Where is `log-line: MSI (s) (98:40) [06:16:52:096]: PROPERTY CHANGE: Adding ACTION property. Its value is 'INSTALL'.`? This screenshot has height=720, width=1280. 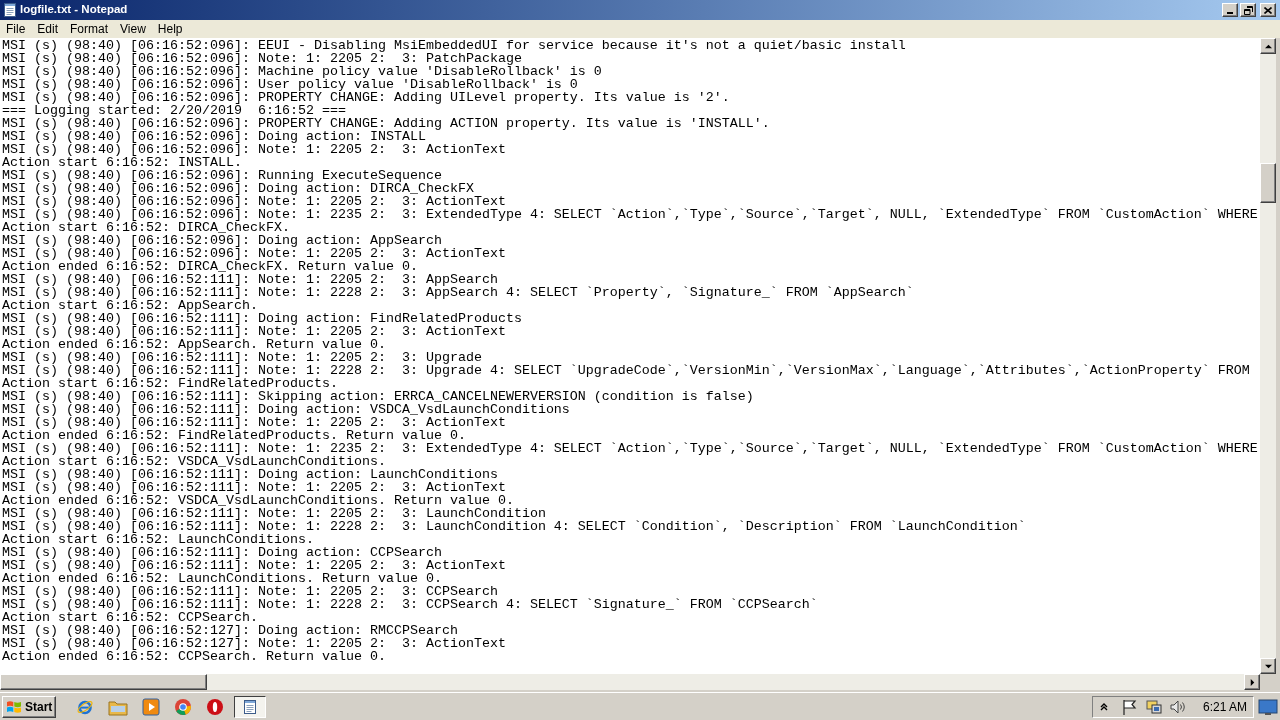
log-line: MSI (s) (98:40) [06:16:52:096]: PROPERTY CHANGE: Adding ACTION property. Its value is 'INSTALL'. is located at coordinates (386, 123).